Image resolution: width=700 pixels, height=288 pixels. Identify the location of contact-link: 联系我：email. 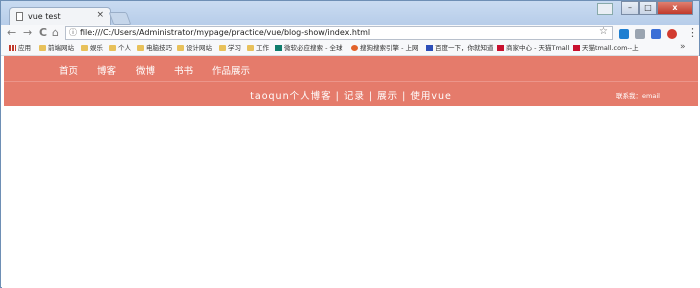
(638, 95).